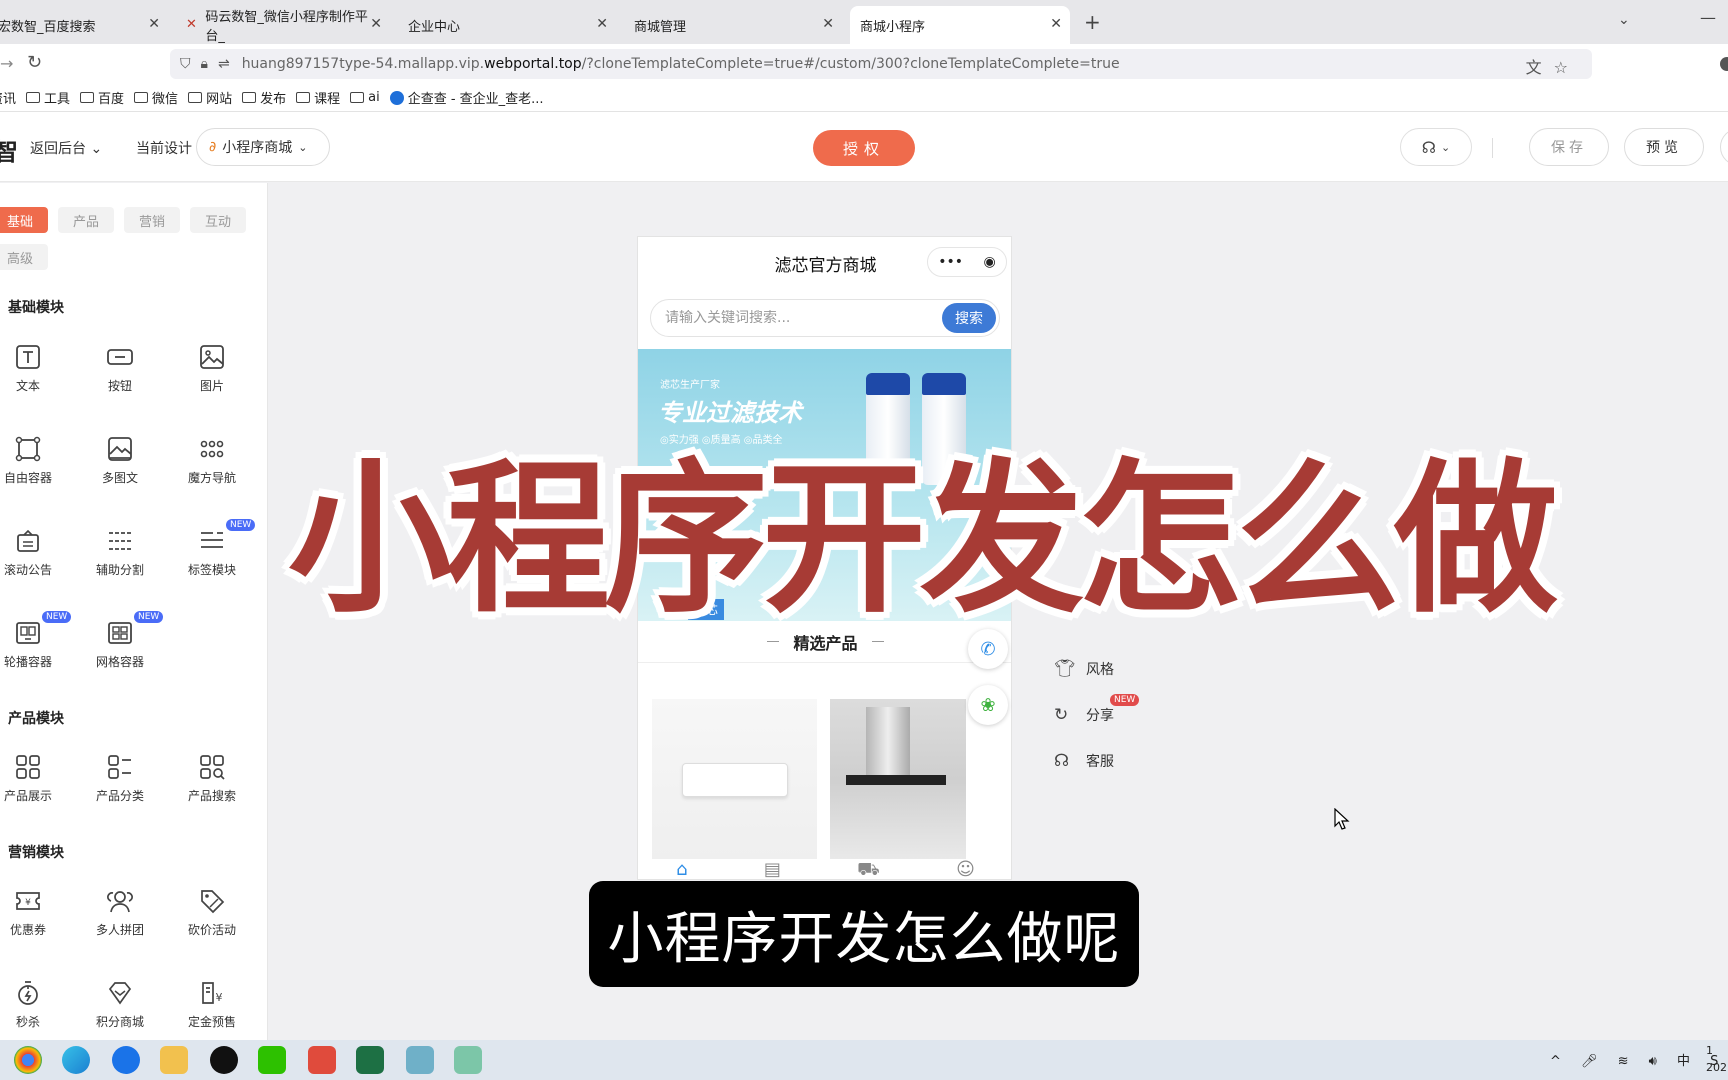  Describe the element at coordinates (283, 25) in the screenshot. I see `browser-tab: ✕ 码云数智_微信小程序制作平台_ ✕` at that location.